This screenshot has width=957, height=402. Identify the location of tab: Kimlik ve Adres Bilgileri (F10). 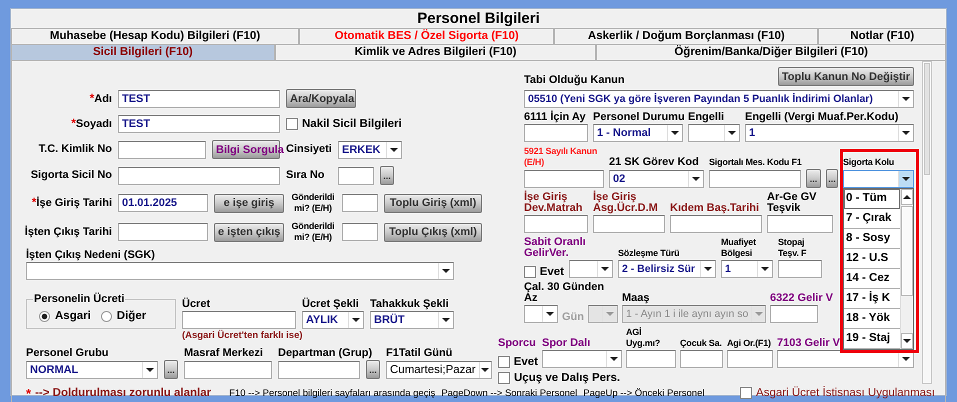
(435, 52).